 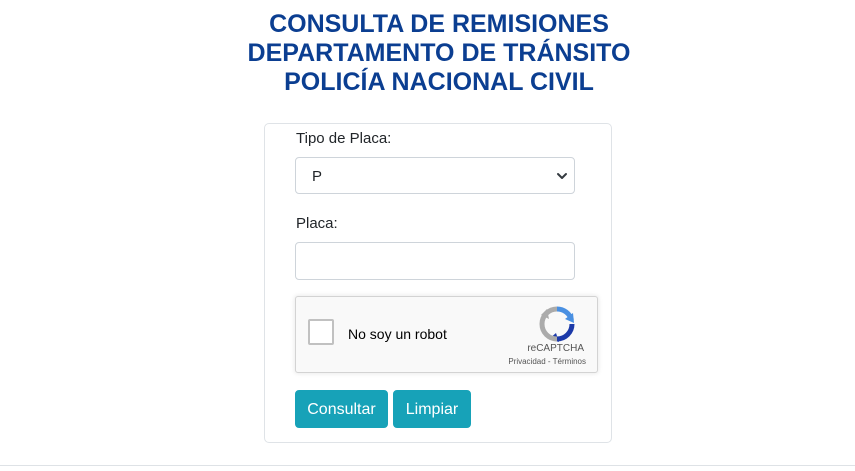 I want to click on plate-type-select: P, so click(x=435, y=175).